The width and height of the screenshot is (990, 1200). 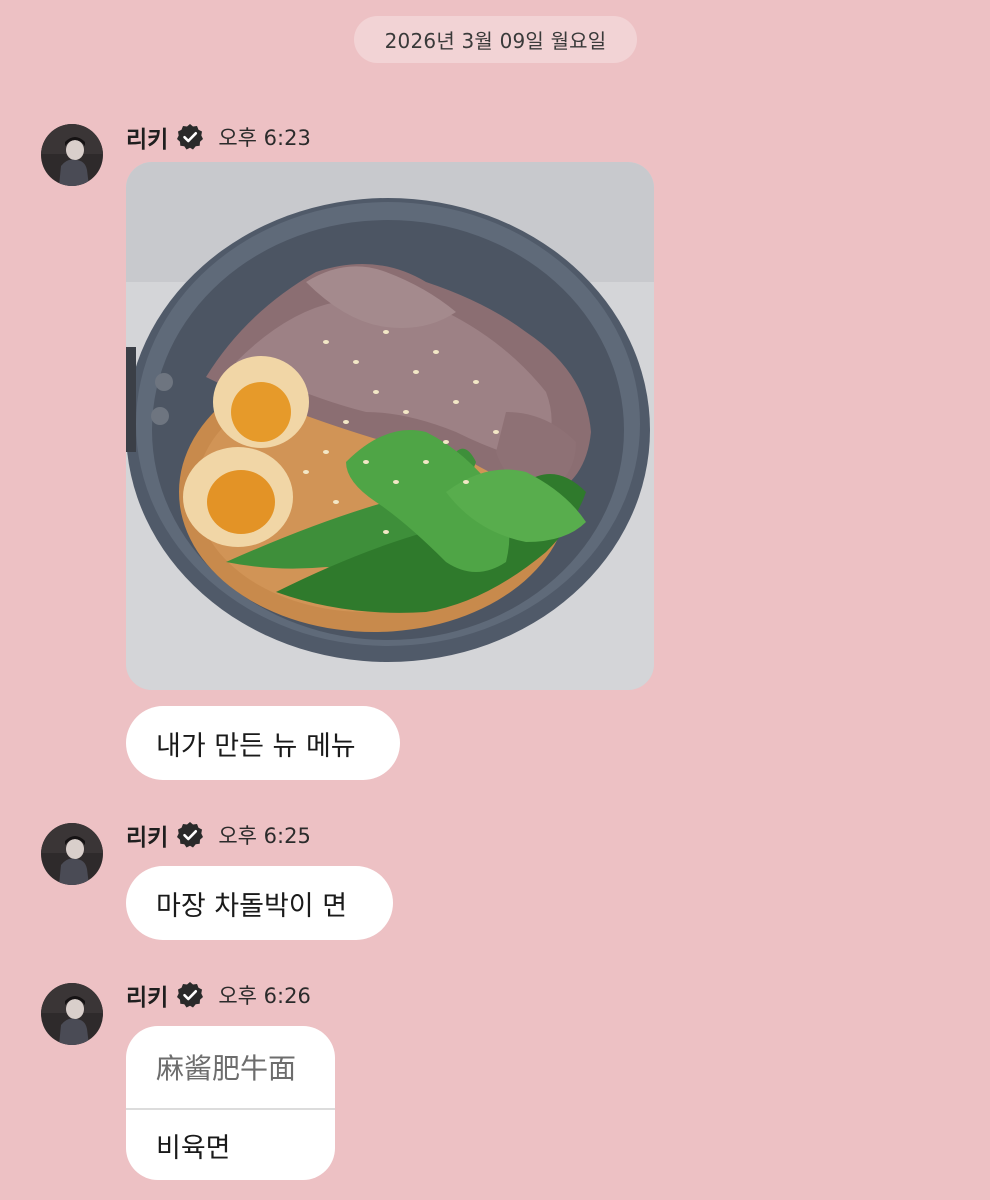 I want to click on message-header: 리키 오후 6:23, so click(x=218, y=137).